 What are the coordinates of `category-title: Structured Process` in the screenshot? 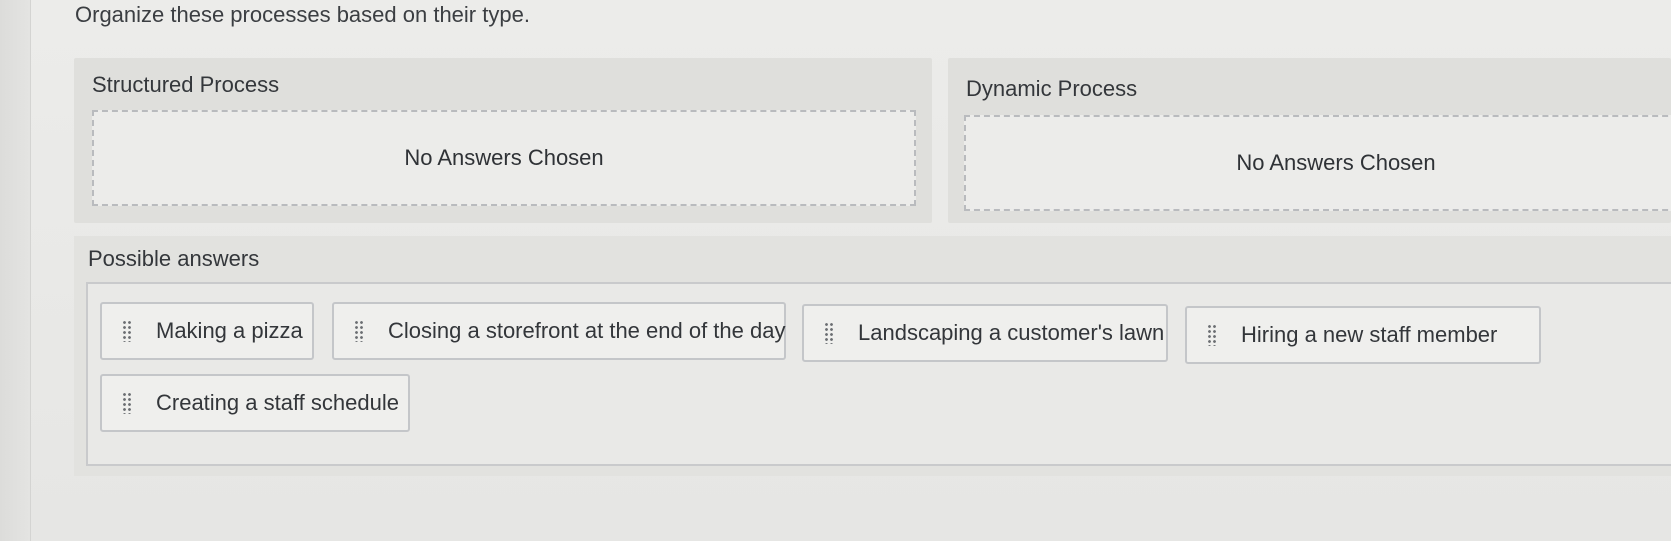 It's located at (186, 84).